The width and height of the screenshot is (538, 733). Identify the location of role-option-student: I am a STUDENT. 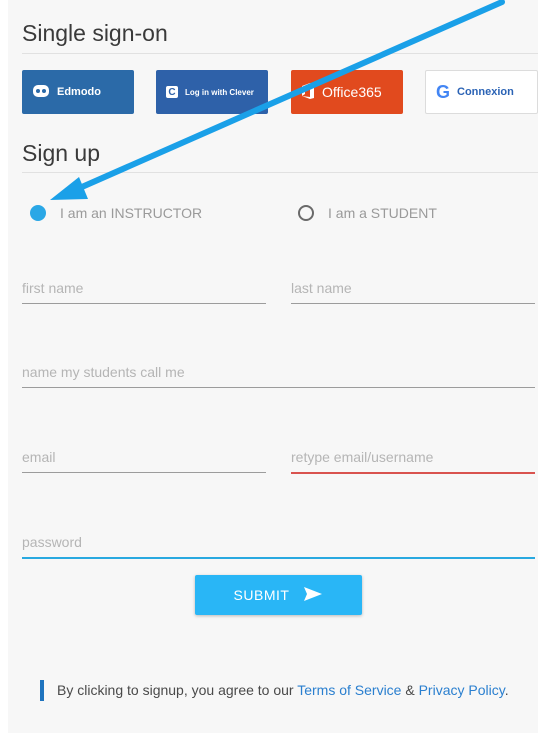
(367, 213).